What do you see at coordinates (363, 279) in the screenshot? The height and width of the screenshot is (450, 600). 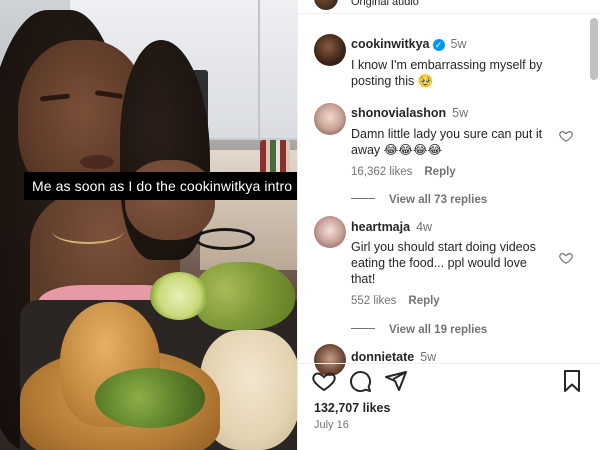 I see `comment-text: that!` at bounding box center [363, 279].